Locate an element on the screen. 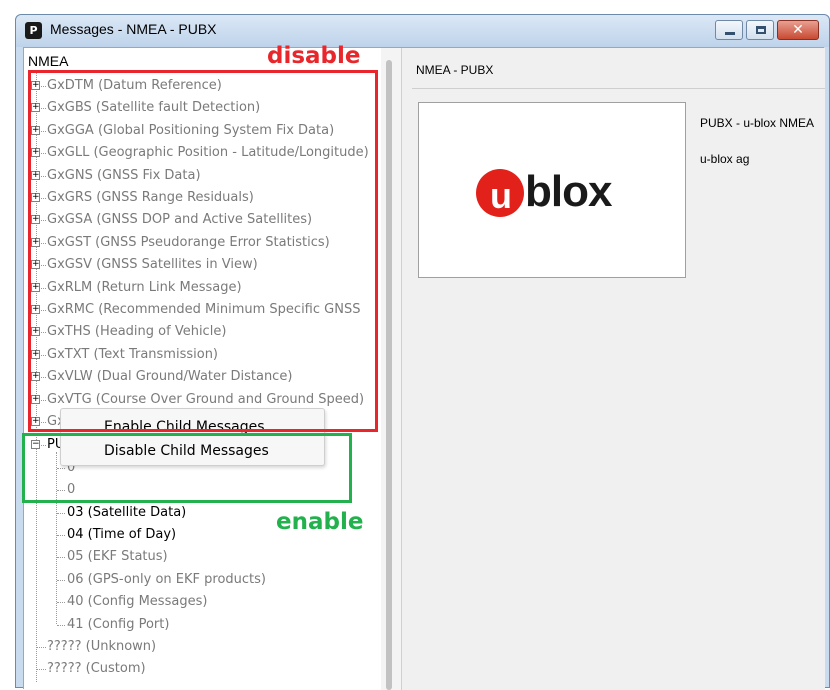  maximize-icon is located at coordinates (761, 30).